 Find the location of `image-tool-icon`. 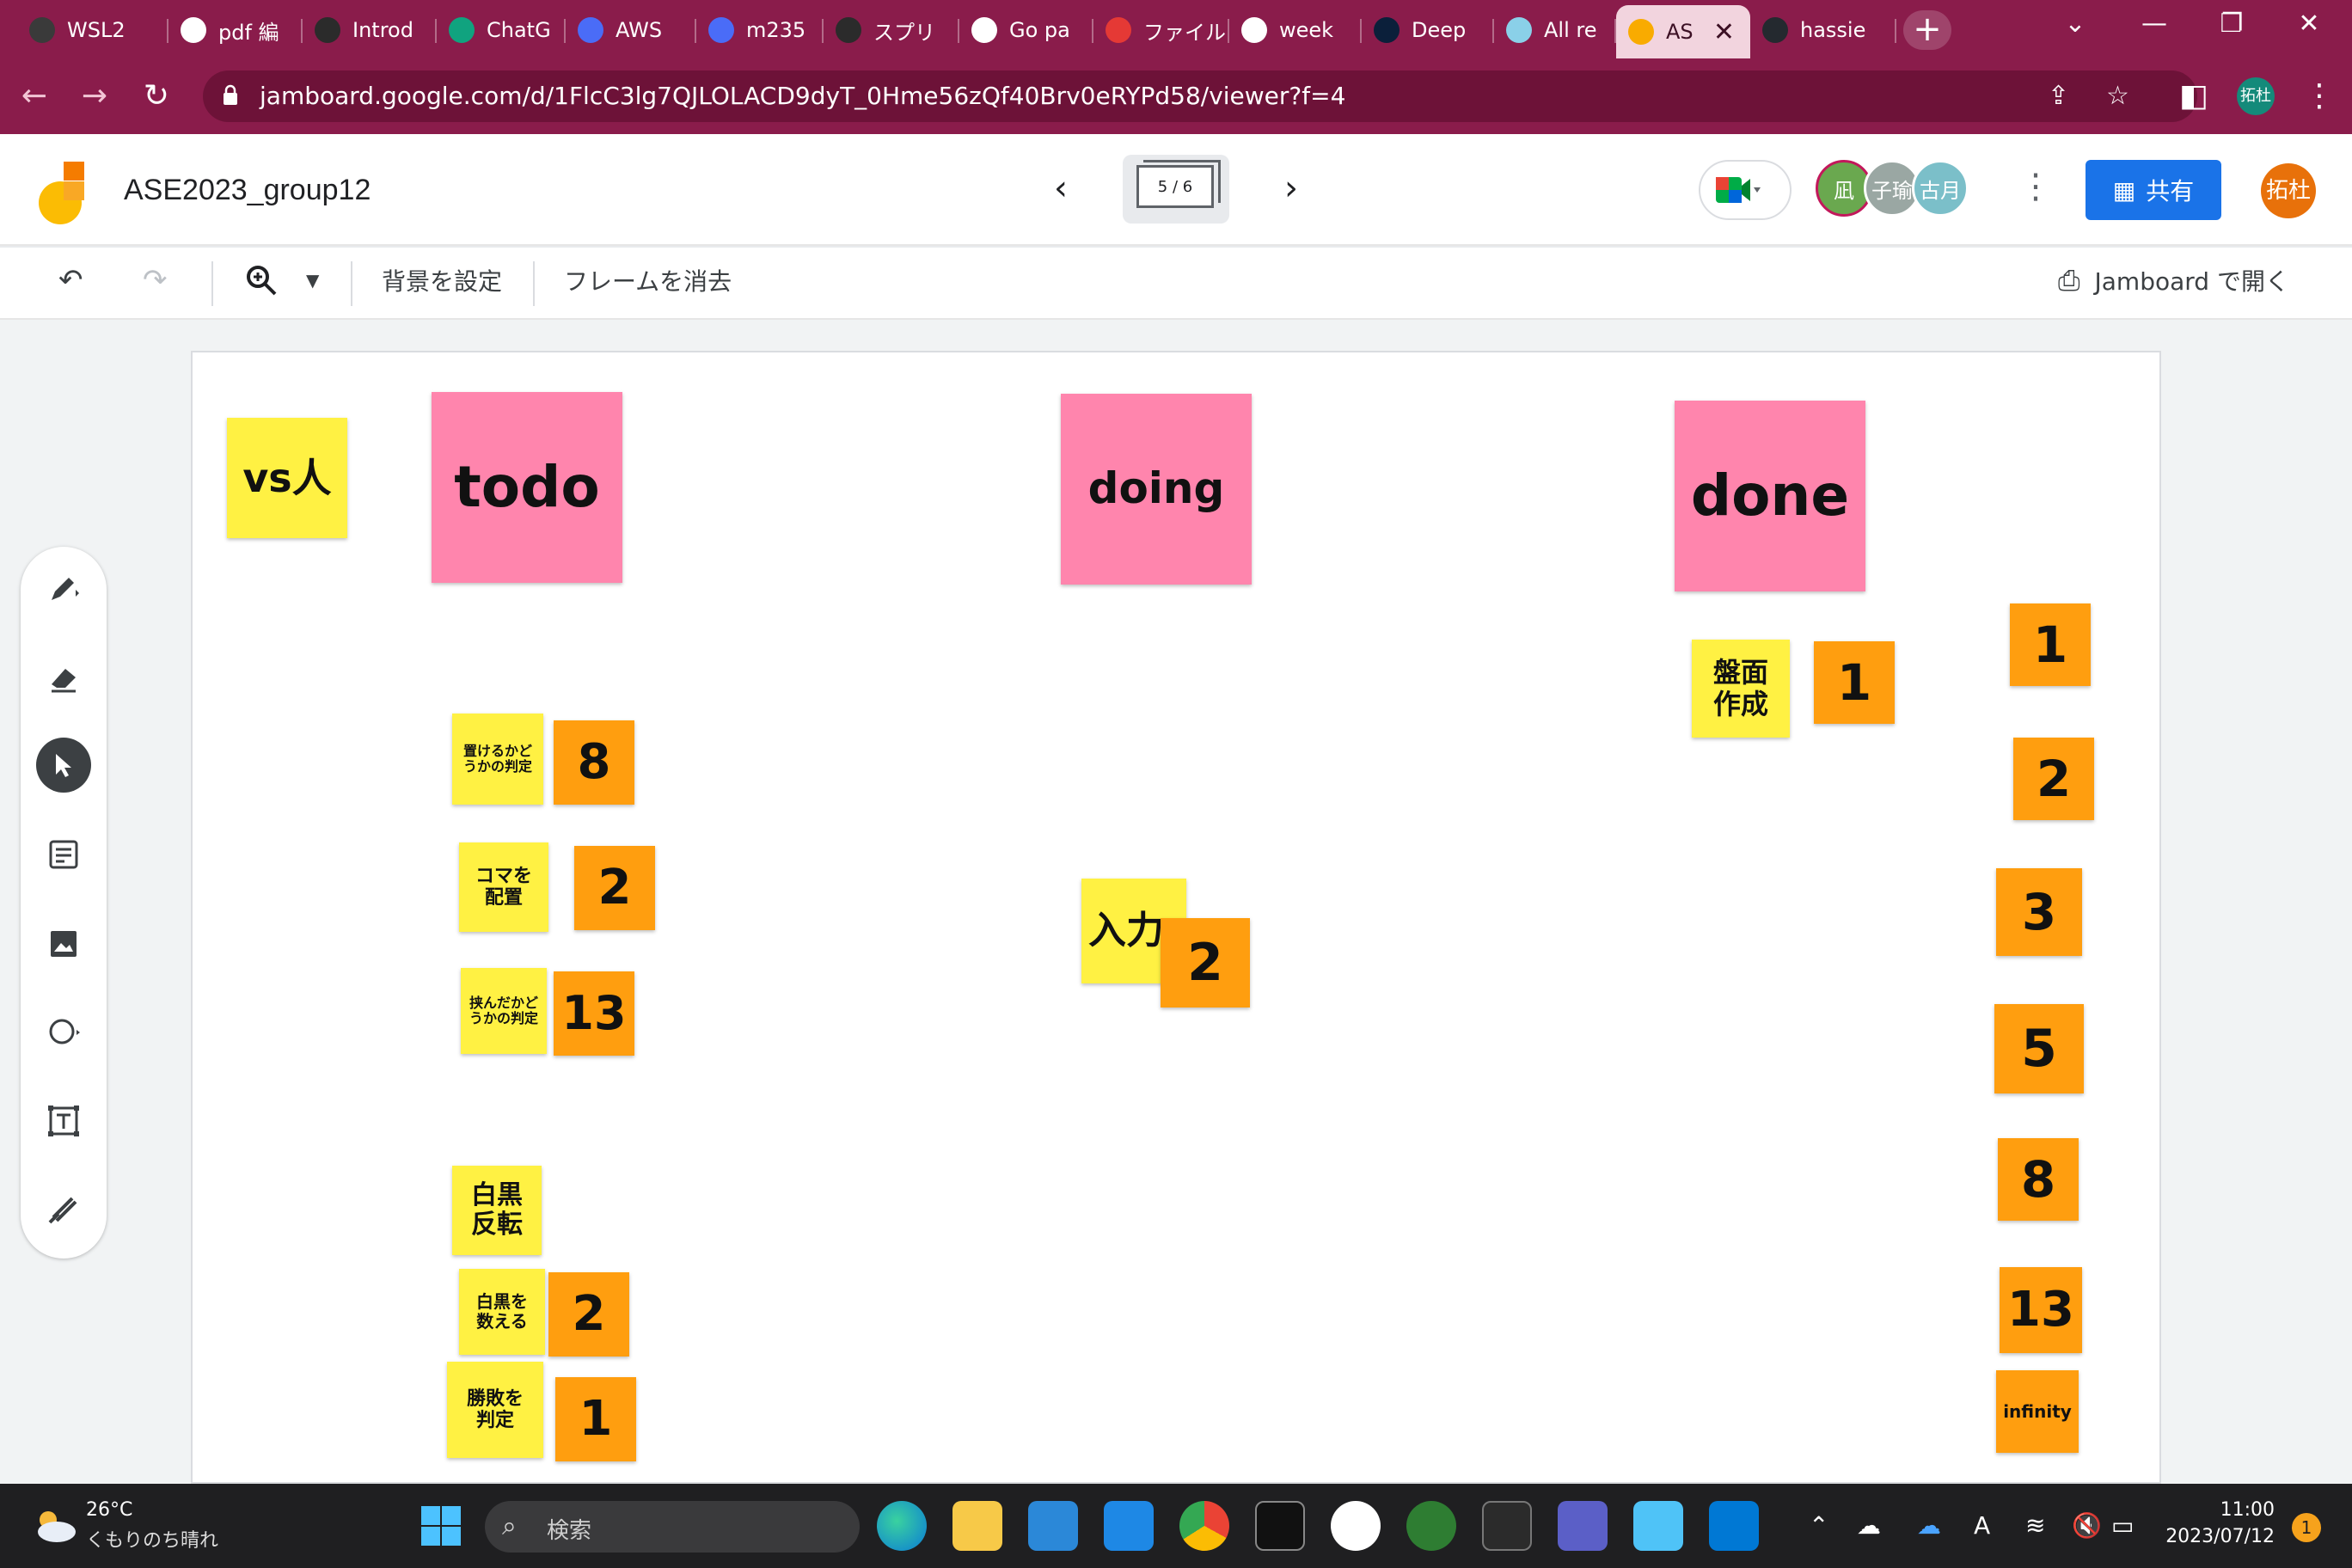

image-tool-icon is located at coordinates (63, 943).